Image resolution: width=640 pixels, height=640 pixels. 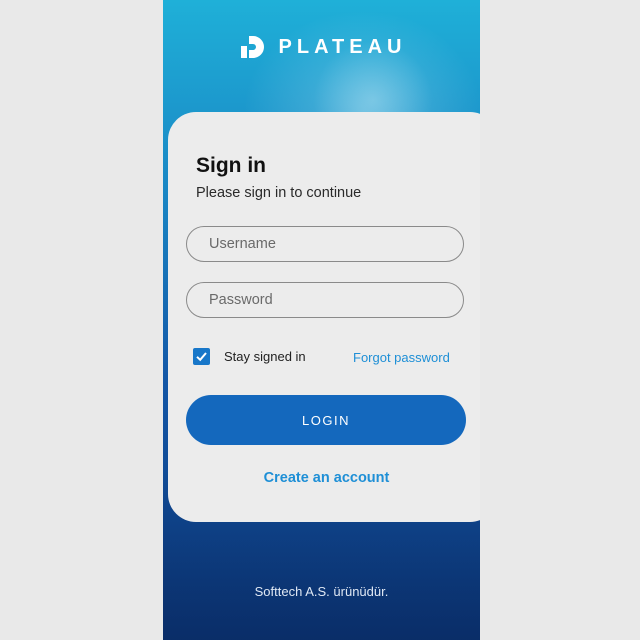 I want to click on checkmark-icon, so click(x=201, y=357).